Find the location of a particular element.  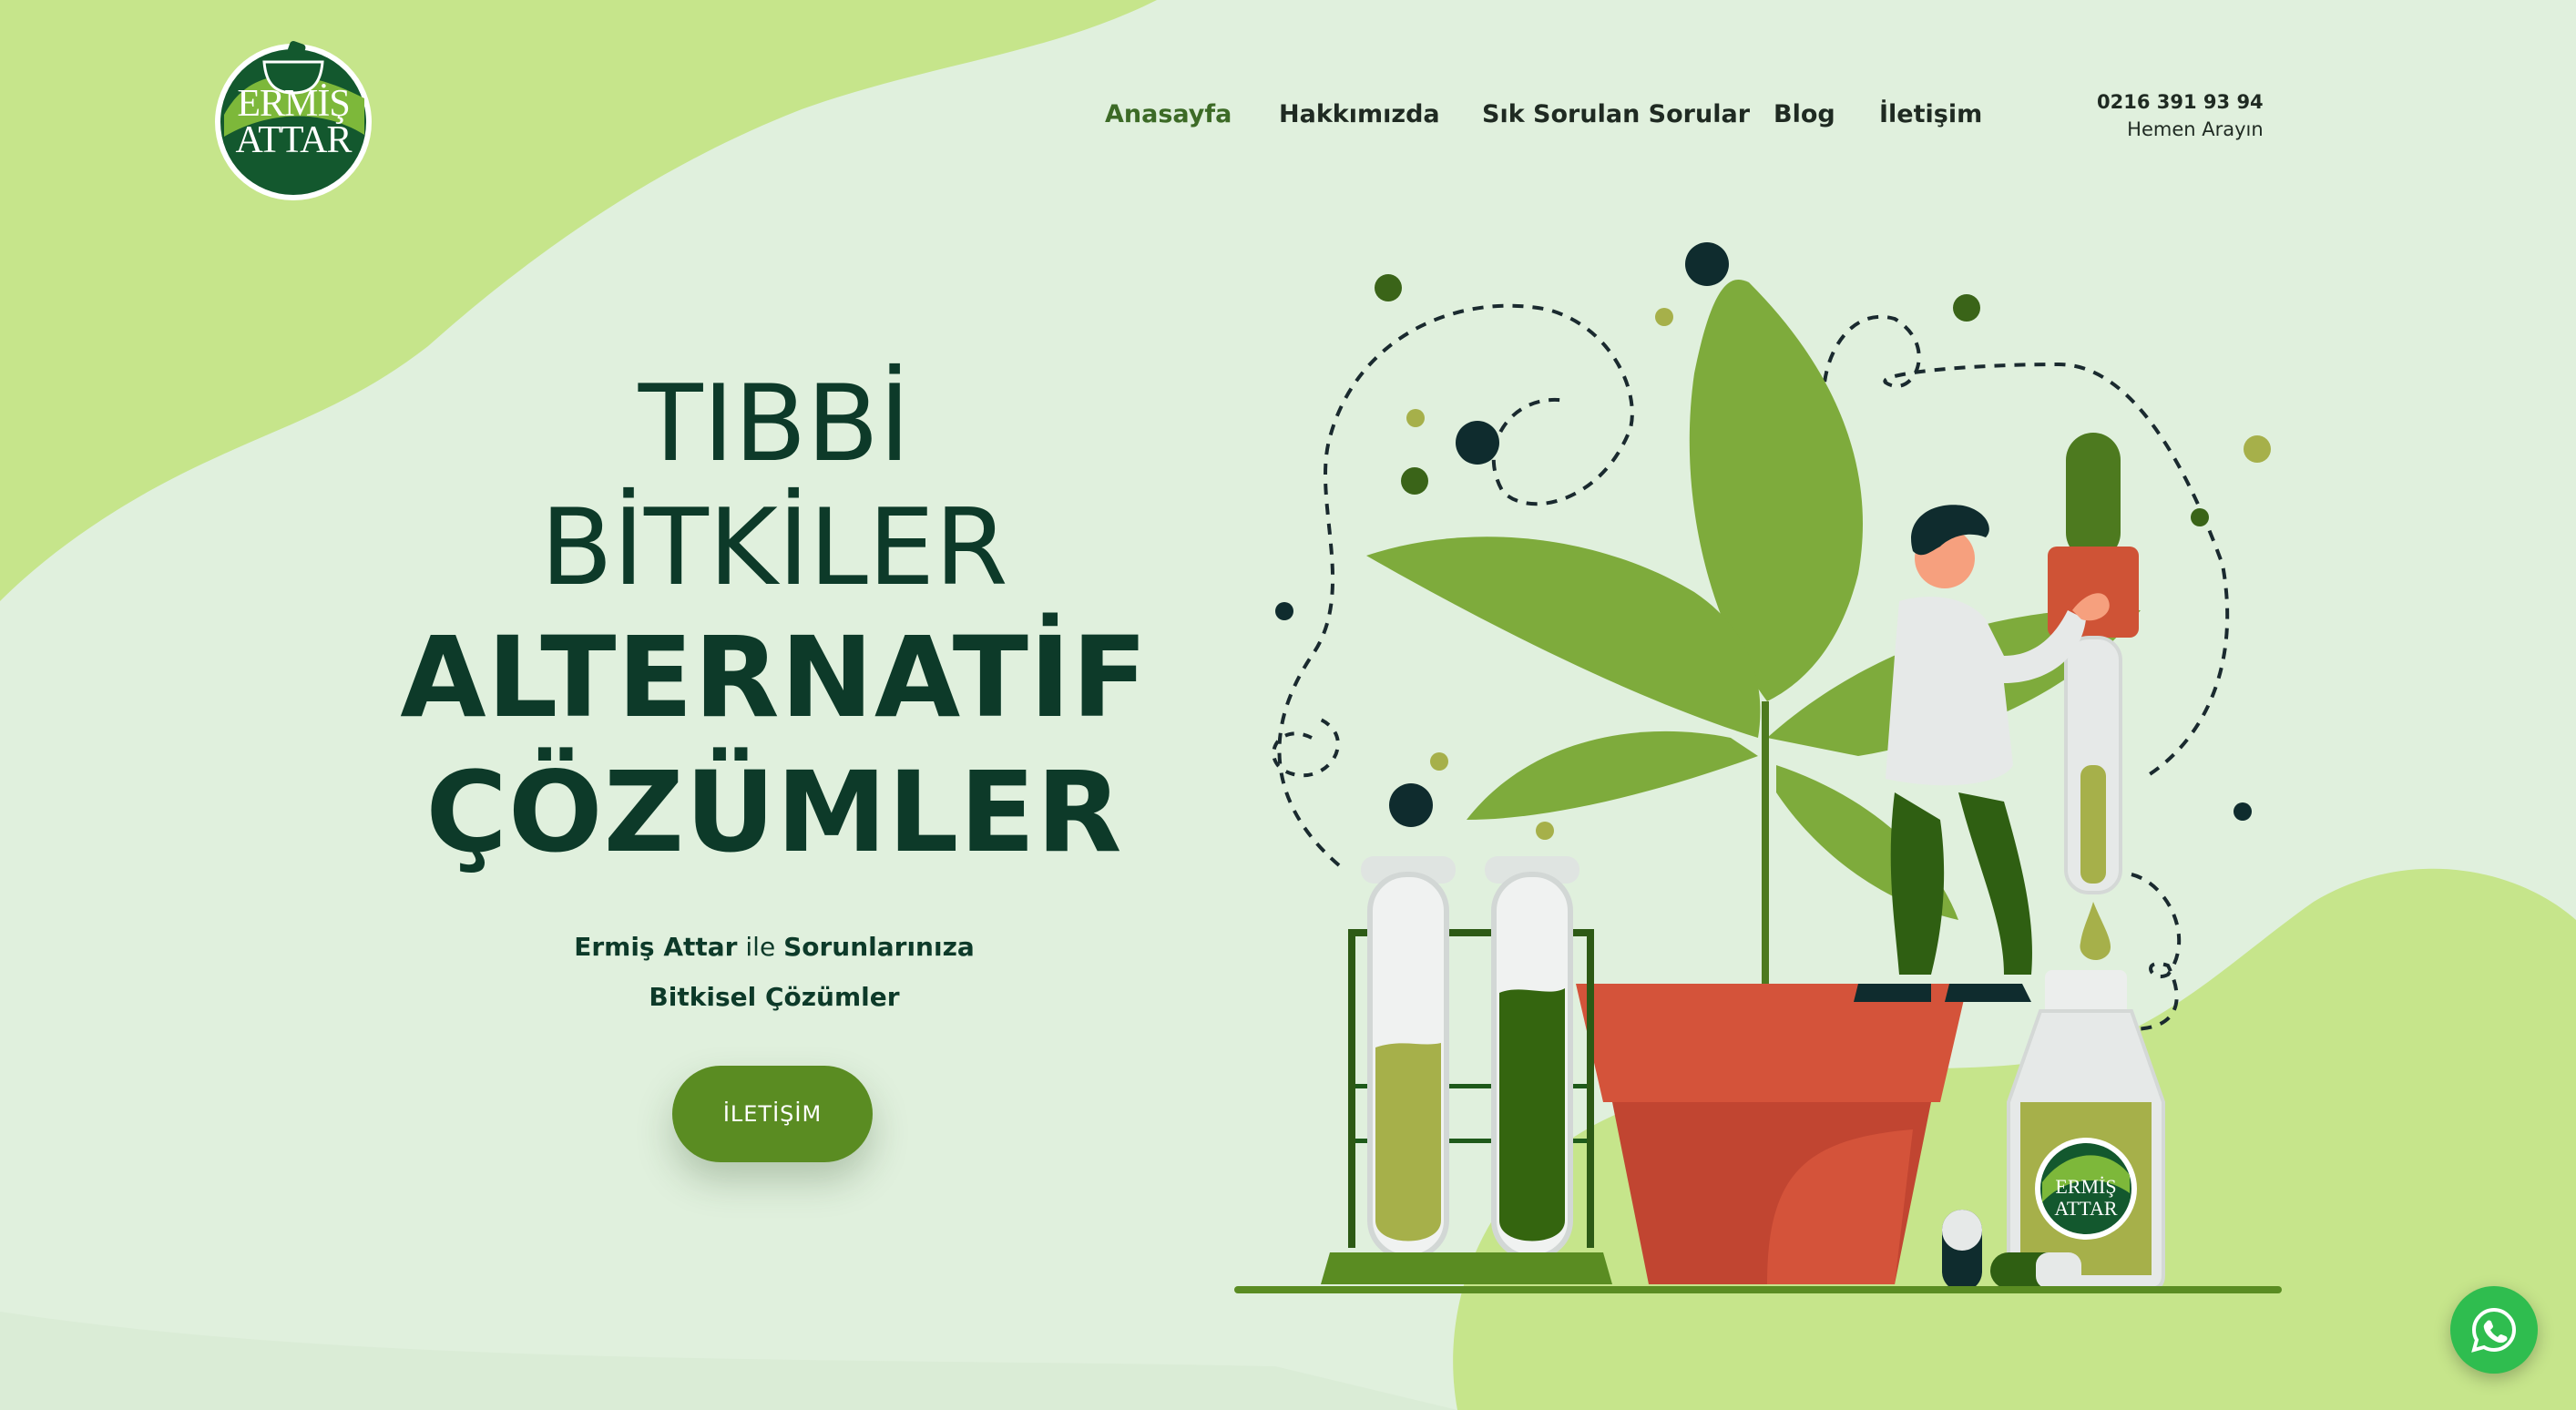

nav-item-blog: Blog is located at coordinates (1804, 115).